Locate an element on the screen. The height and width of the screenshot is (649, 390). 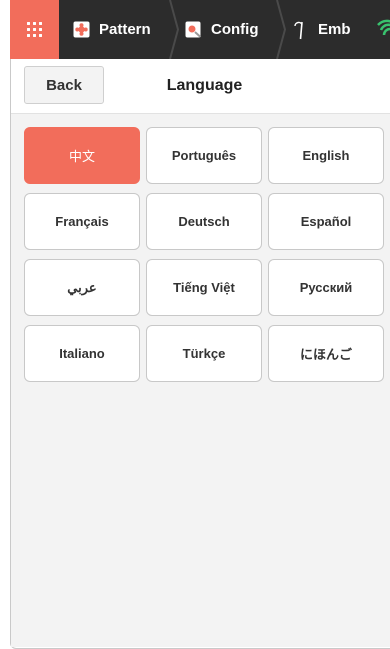
language-option-german: Deutsch is located at coordinates (204, 221).